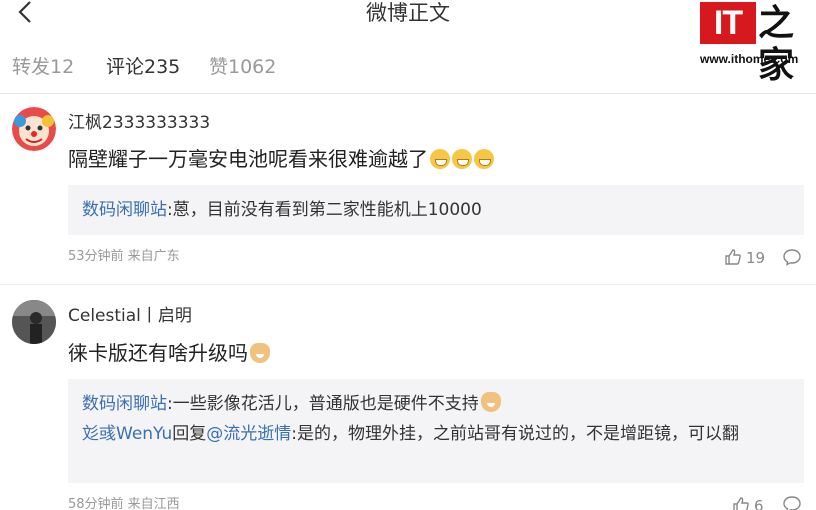  What do you see at coordinates (744, 257) in the screenshot?
I see `like-button: 19` at bounding box center [744, 257].